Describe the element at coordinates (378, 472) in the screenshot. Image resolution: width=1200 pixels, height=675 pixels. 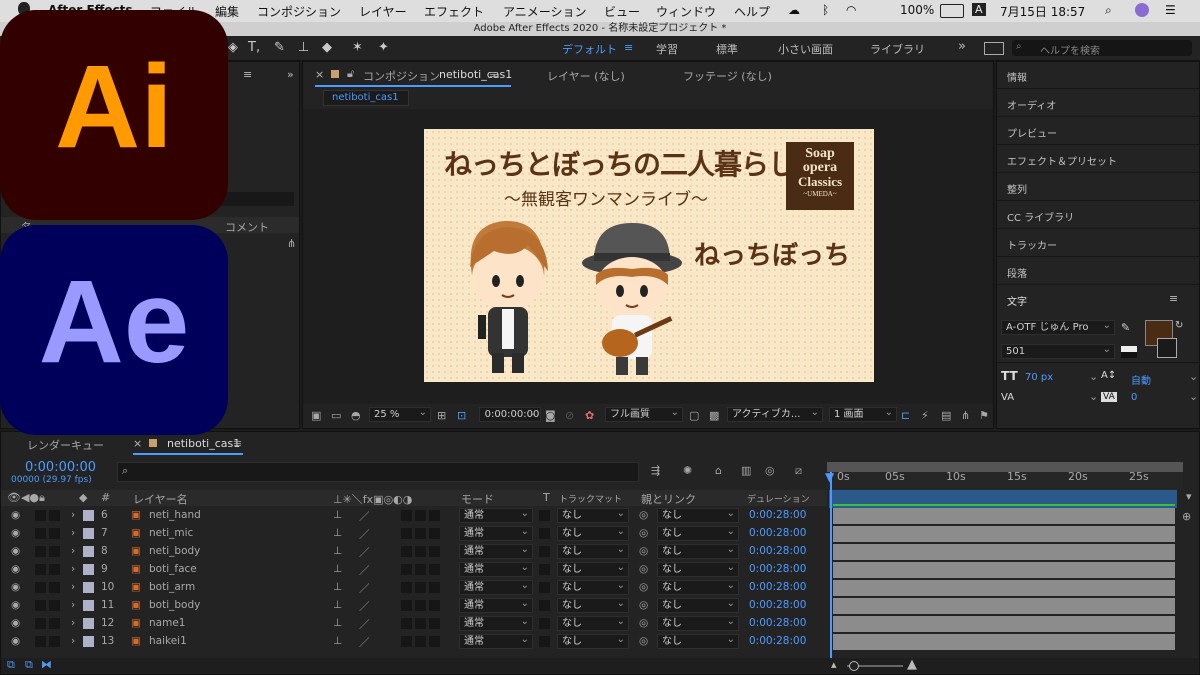
I see `timeline-search-field: ⌕` at that location.